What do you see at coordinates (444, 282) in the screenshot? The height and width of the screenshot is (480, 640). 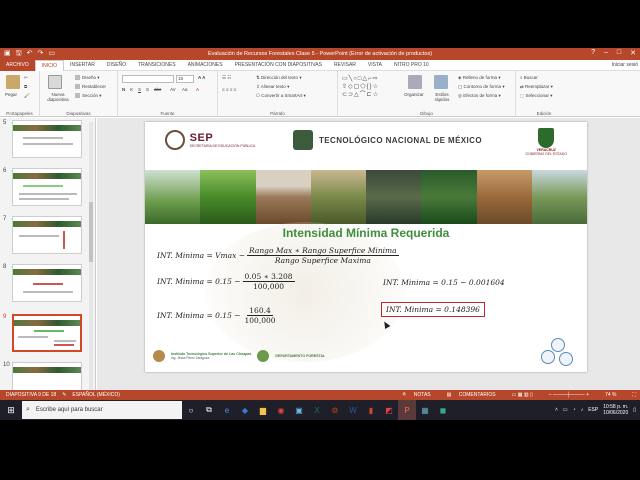 I see `equation-4: INT. Minima = 0.15 − 0.001604` at bounding box center [444, 282].